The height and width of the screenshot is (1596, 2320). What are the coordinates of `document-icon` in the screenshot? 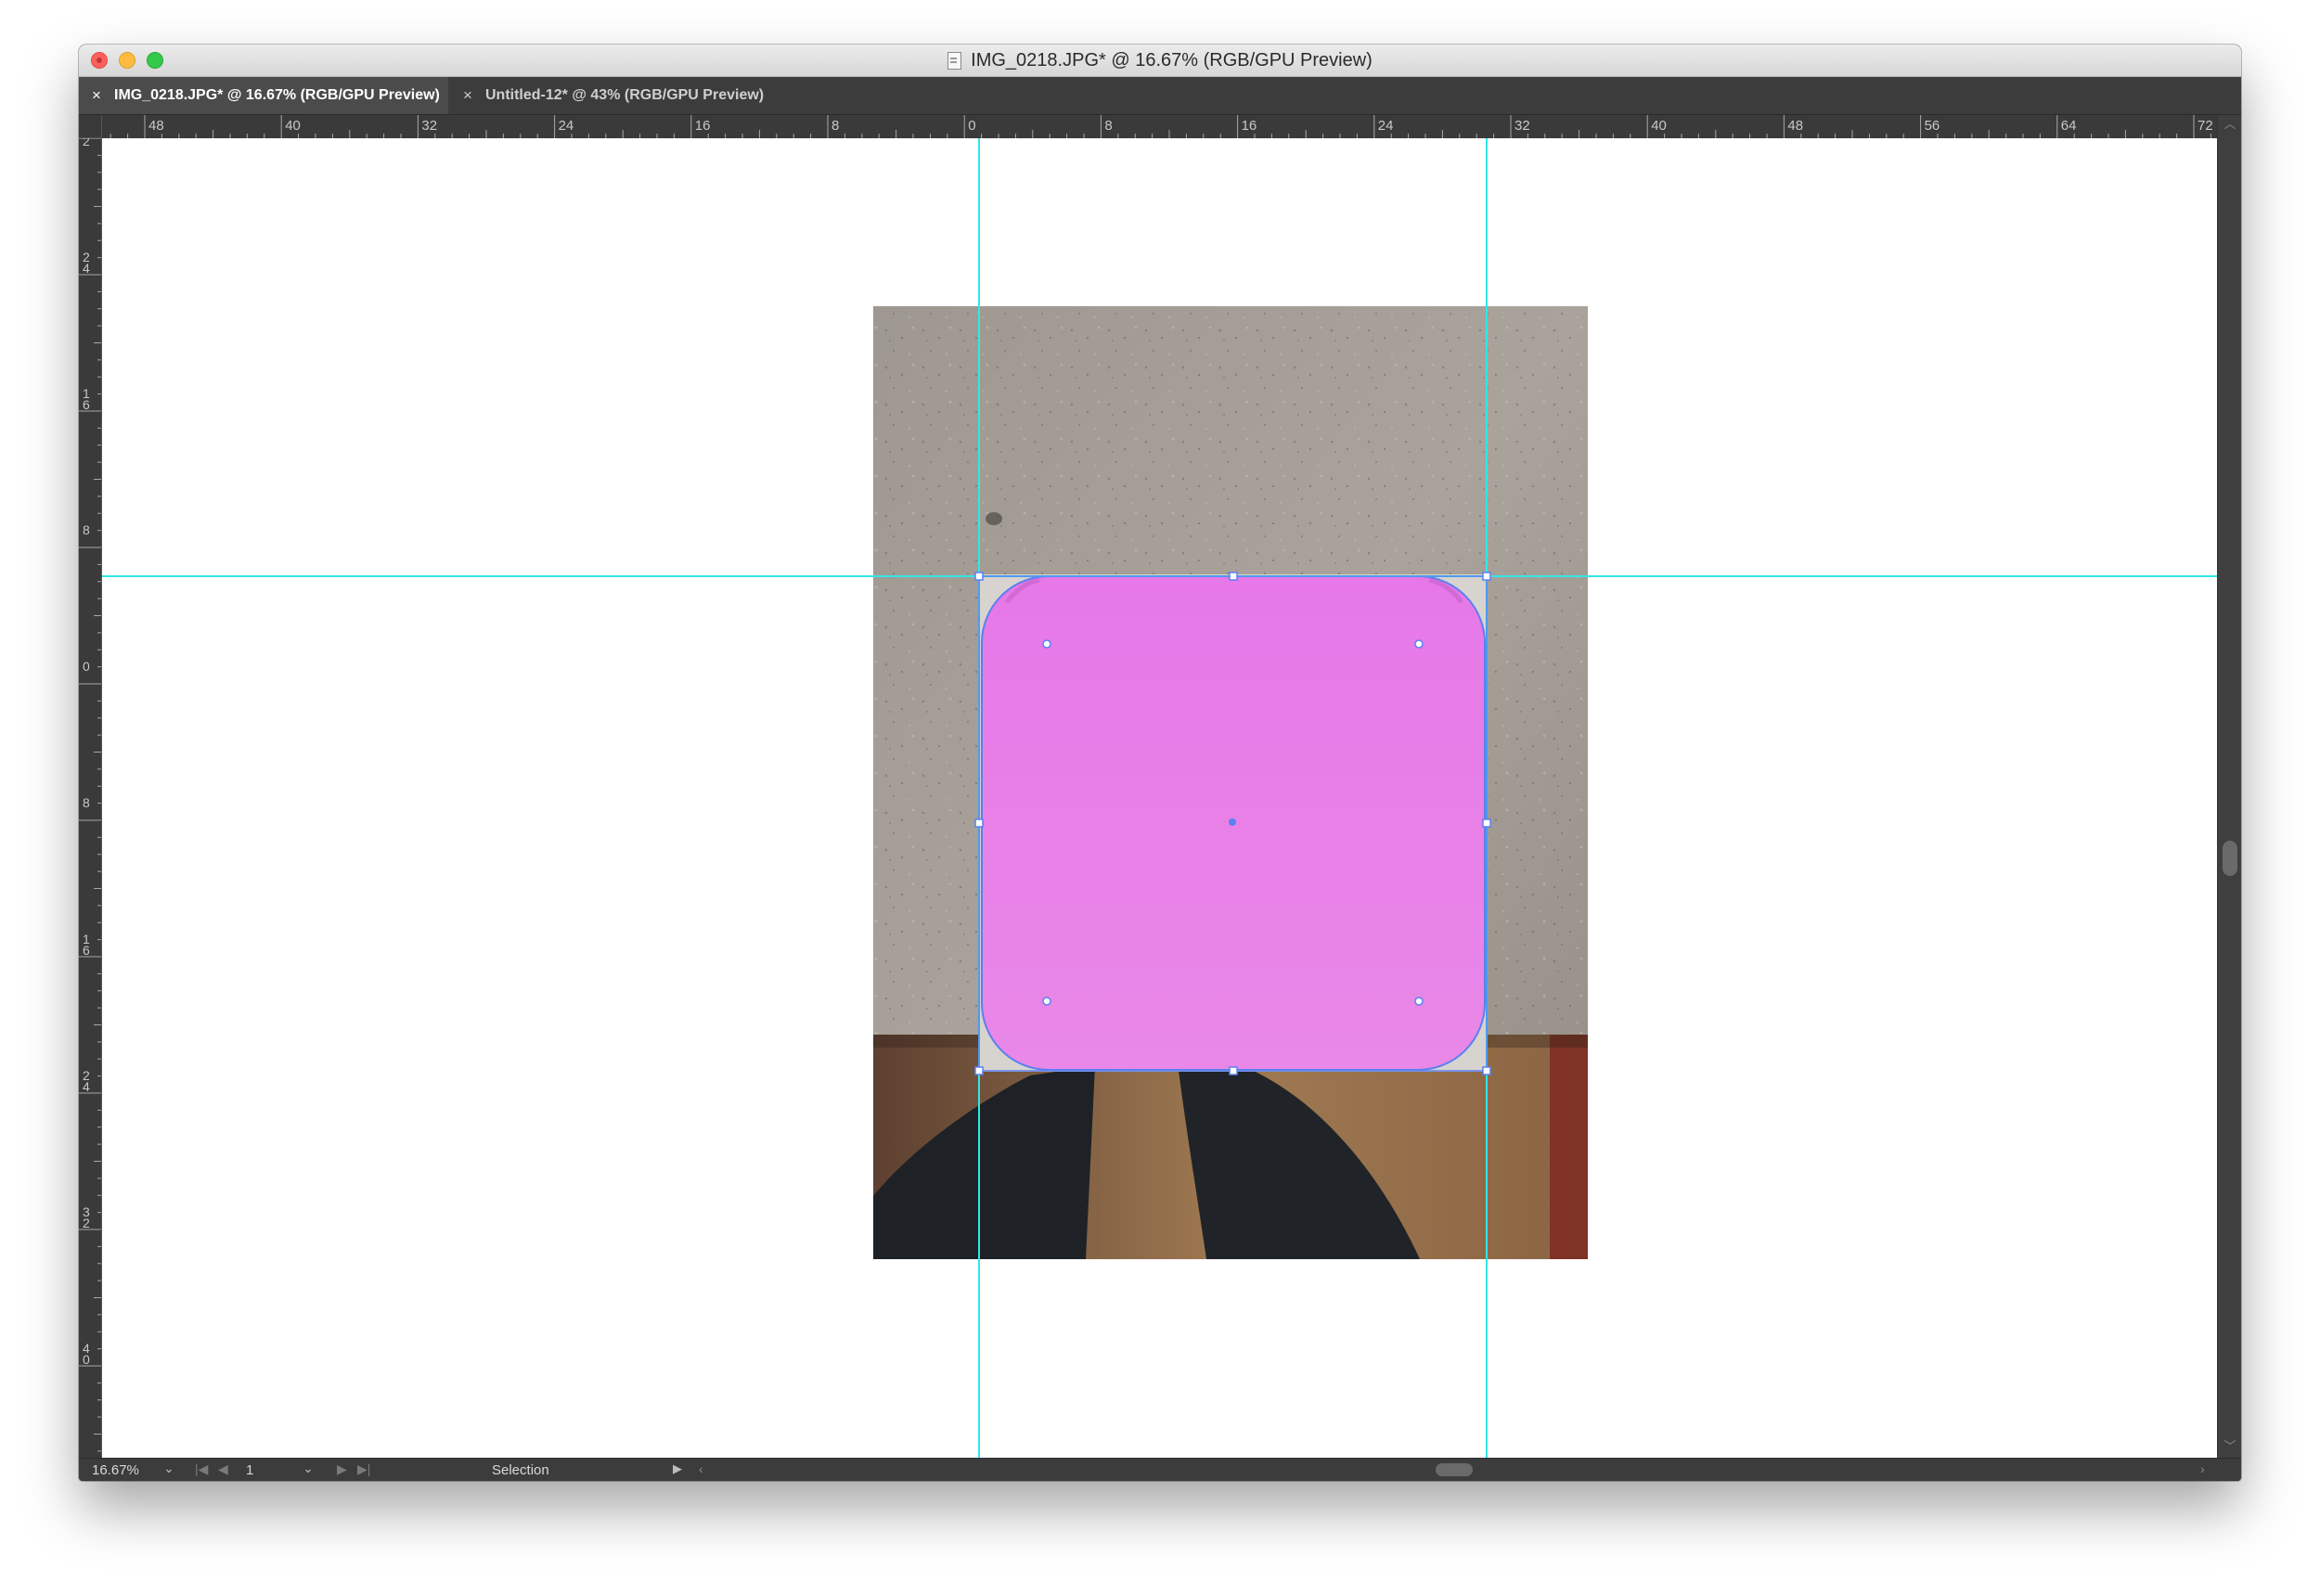 It's located at (954, 61).